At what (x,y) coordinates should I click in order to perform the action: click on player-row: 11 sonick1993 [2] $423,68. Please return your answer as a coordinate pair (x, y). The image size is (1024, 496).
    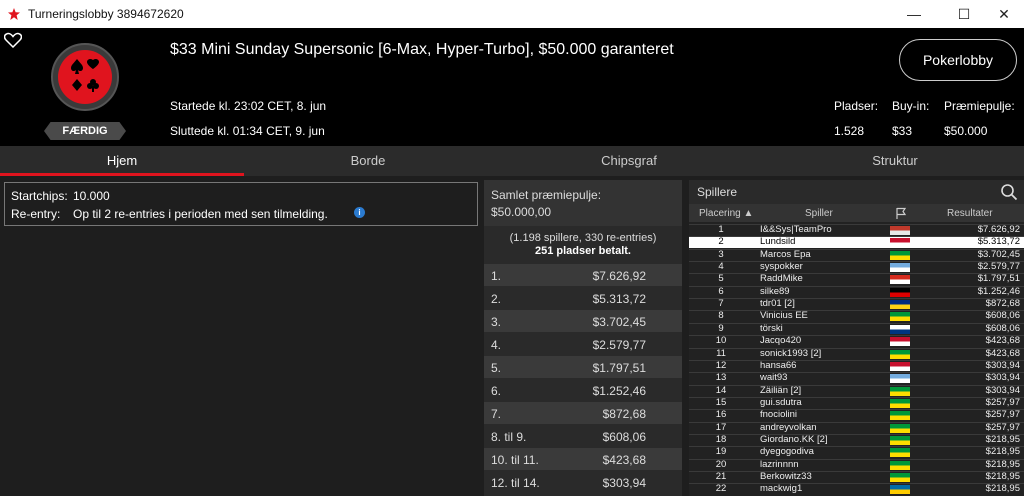
    Looking at the image, I should click on (856, 353).